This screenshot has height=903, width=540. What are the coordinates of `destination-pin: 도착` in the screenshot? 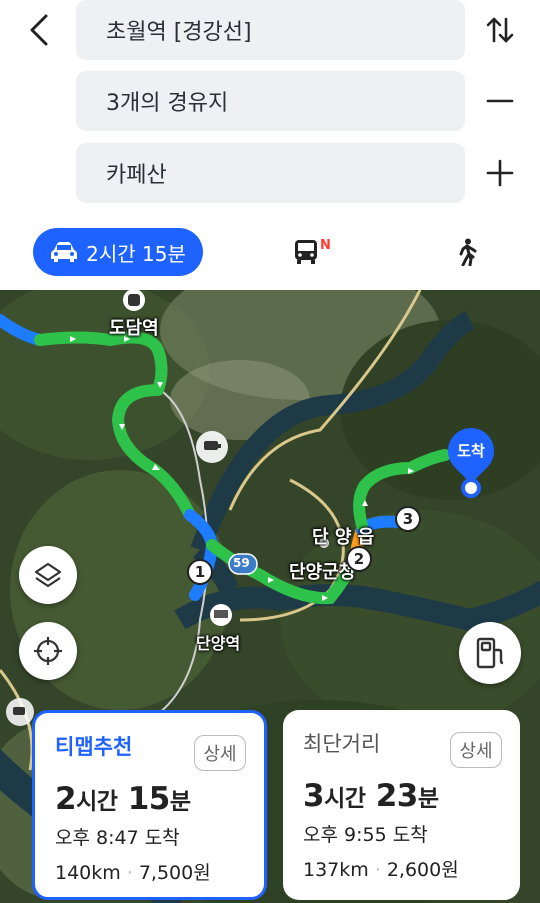 It's located at (471, 458).